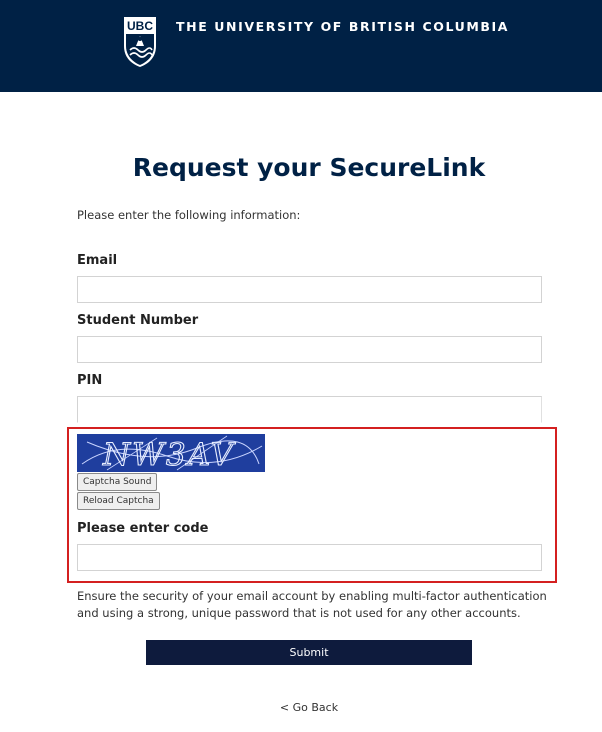 This screenshot has height=732, width=602. What do you see at coordinates (117, 482) in the screenshot?
I see `captcha-sound-button: Captcha Sound` at bounding box center [117, 482].